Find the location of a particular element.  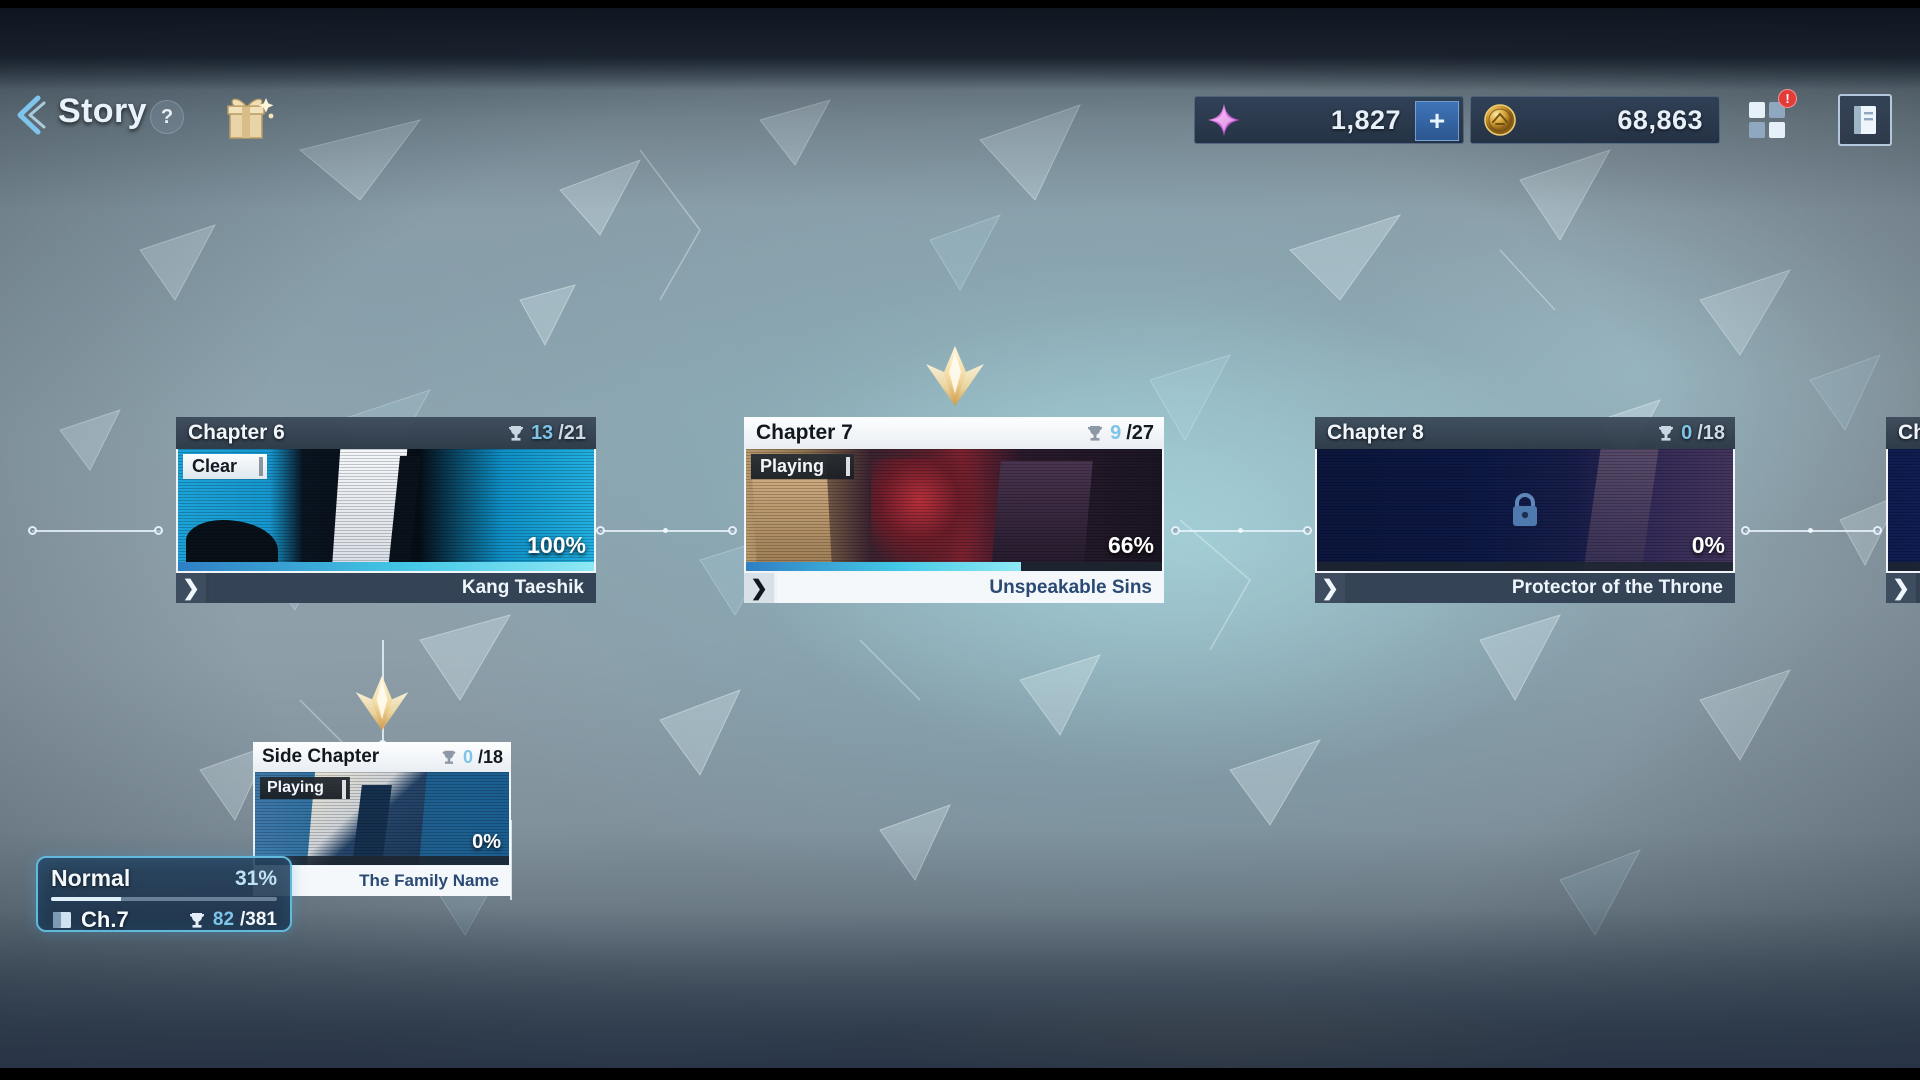

letterbox-top is located at coordinates (960, 4).